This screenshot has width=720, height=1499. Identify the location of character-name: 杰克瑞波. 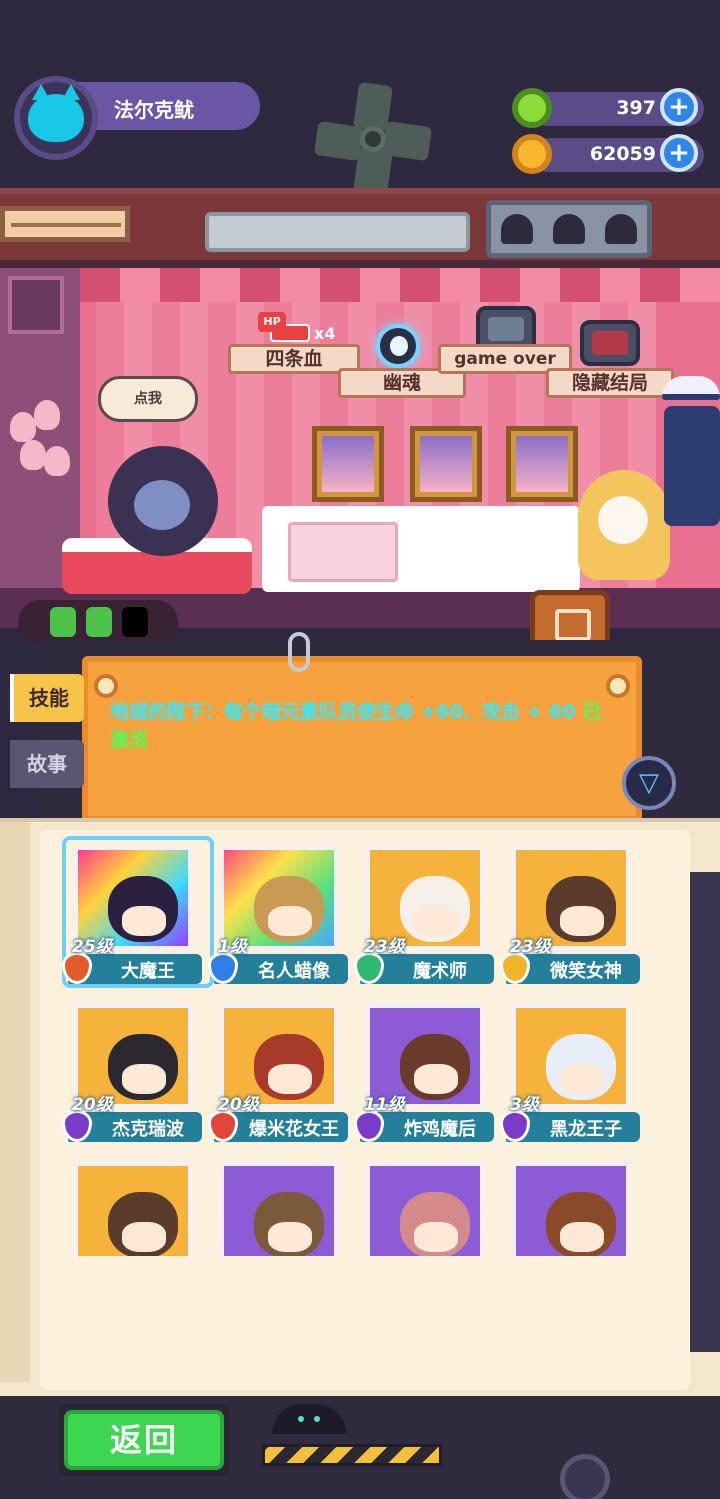
(148, 1129).